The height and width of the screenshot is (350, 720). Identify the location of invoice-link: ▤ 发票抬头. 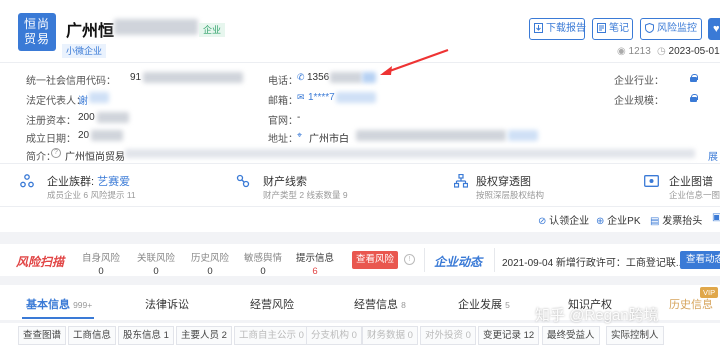
(676, 219).